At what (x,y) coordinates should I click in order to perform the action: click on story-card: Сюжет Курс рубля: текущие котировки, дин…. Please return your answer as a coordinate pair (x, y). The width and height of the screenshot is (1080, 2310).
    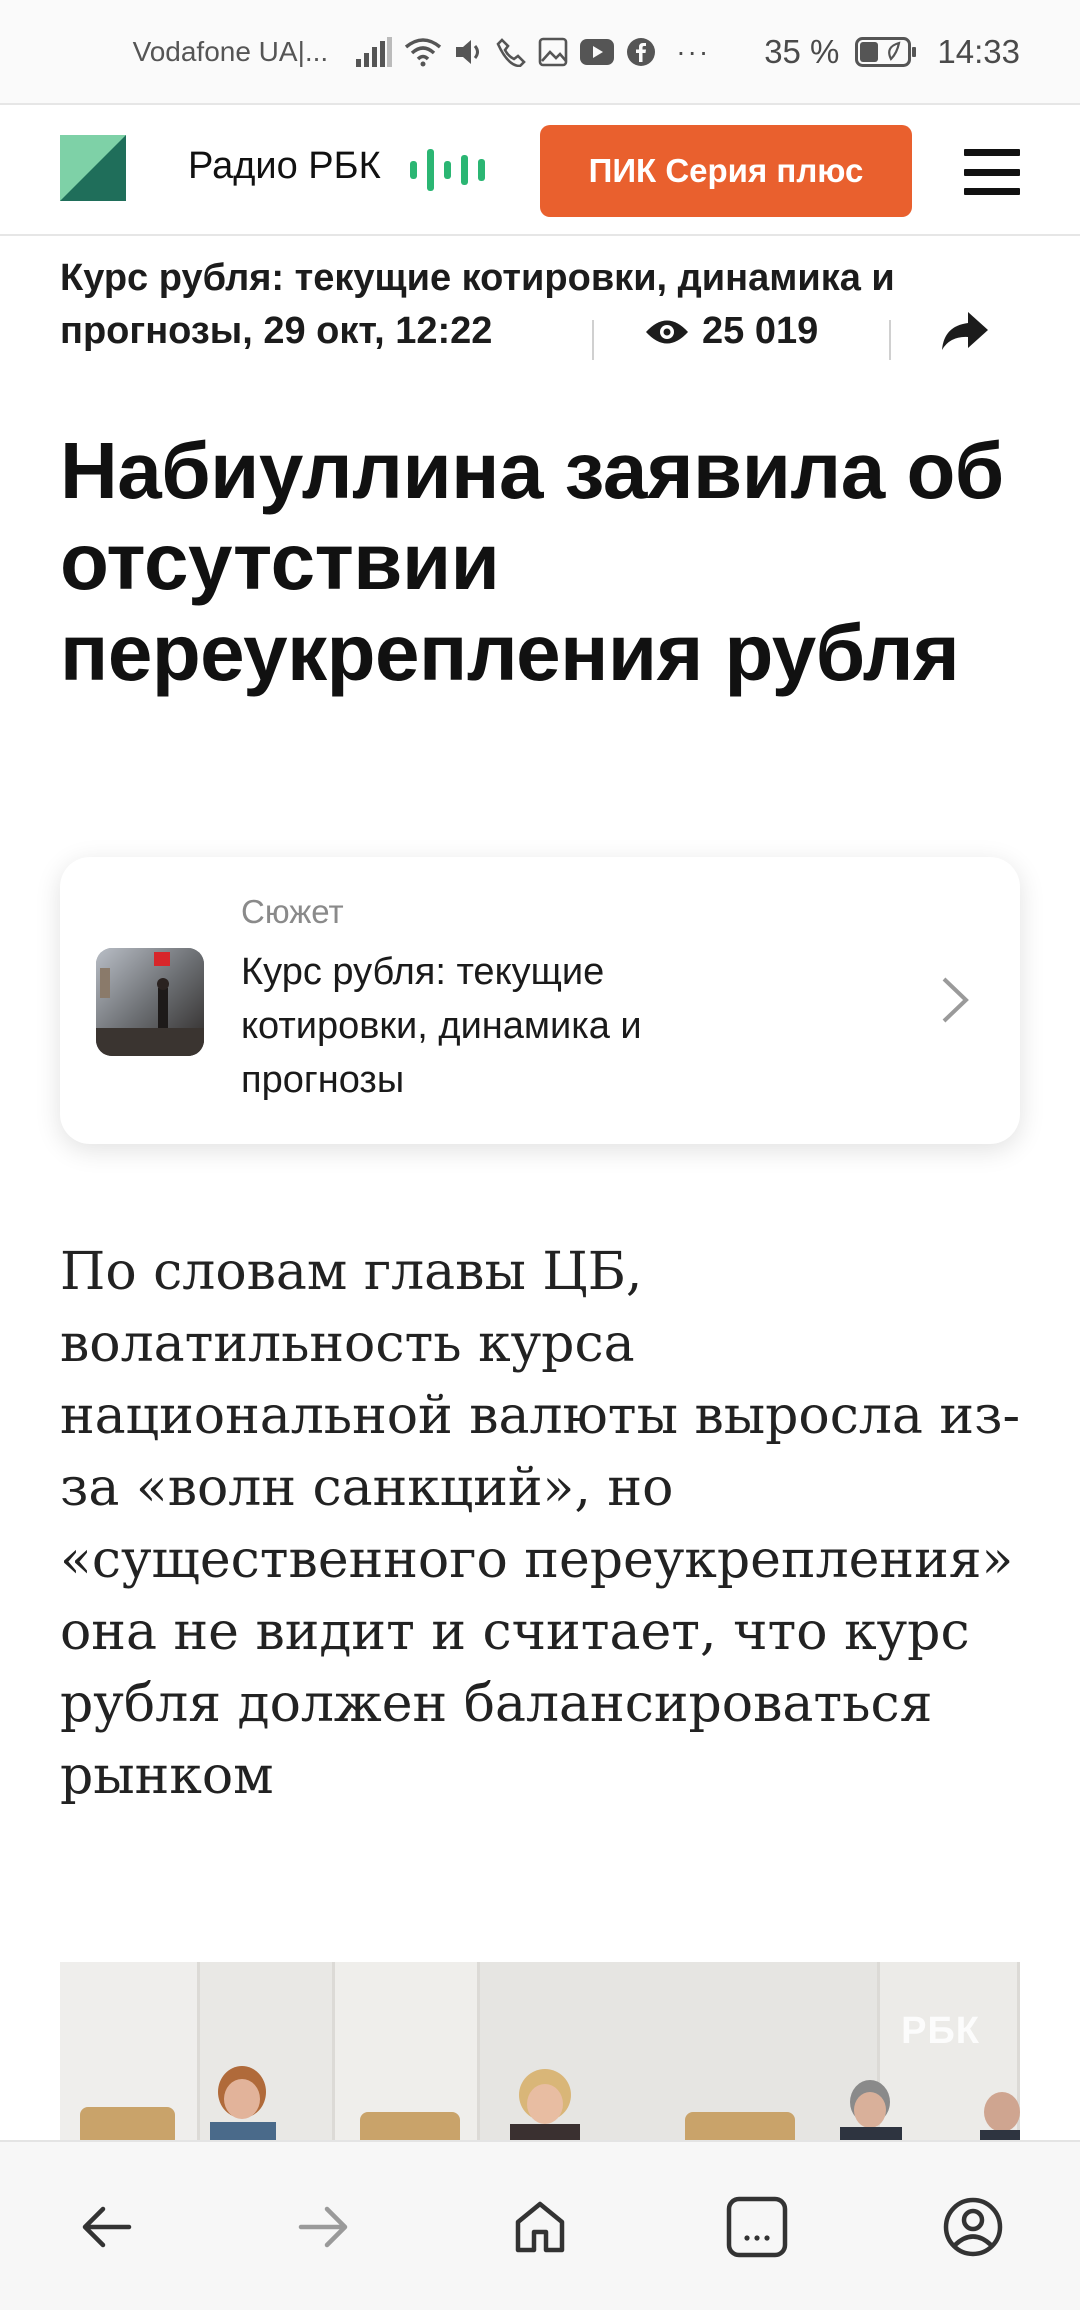
    Looking at the image, I should click on (540, 1000).